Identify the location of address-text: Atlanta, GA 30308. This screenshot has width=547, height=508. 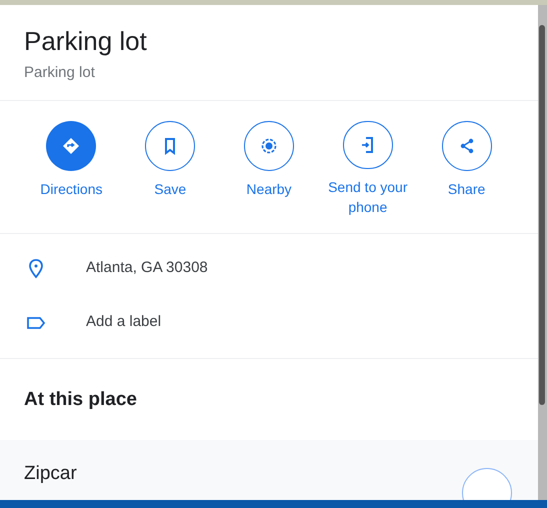
(147, 268).